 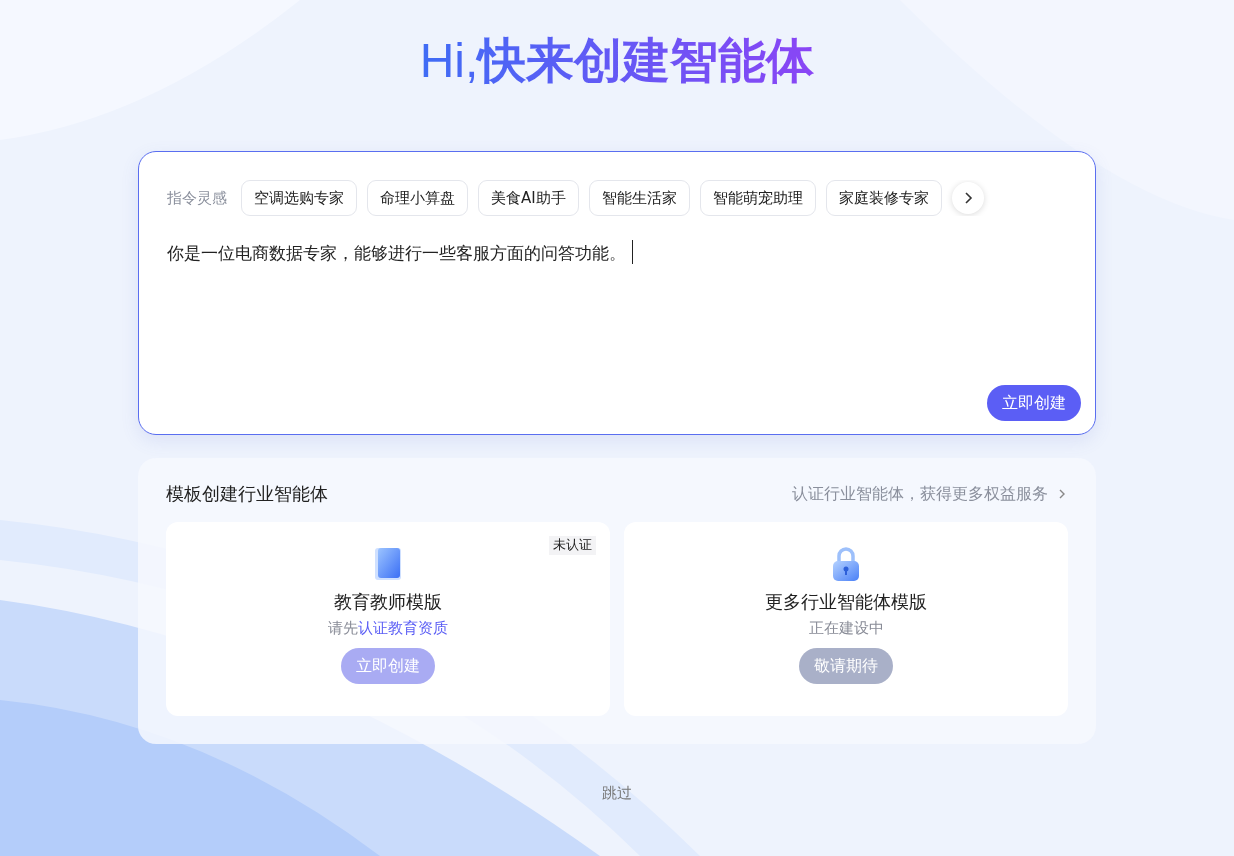 I want to click on template-note: 请先认证教育资质, so click(x=388, y=628).